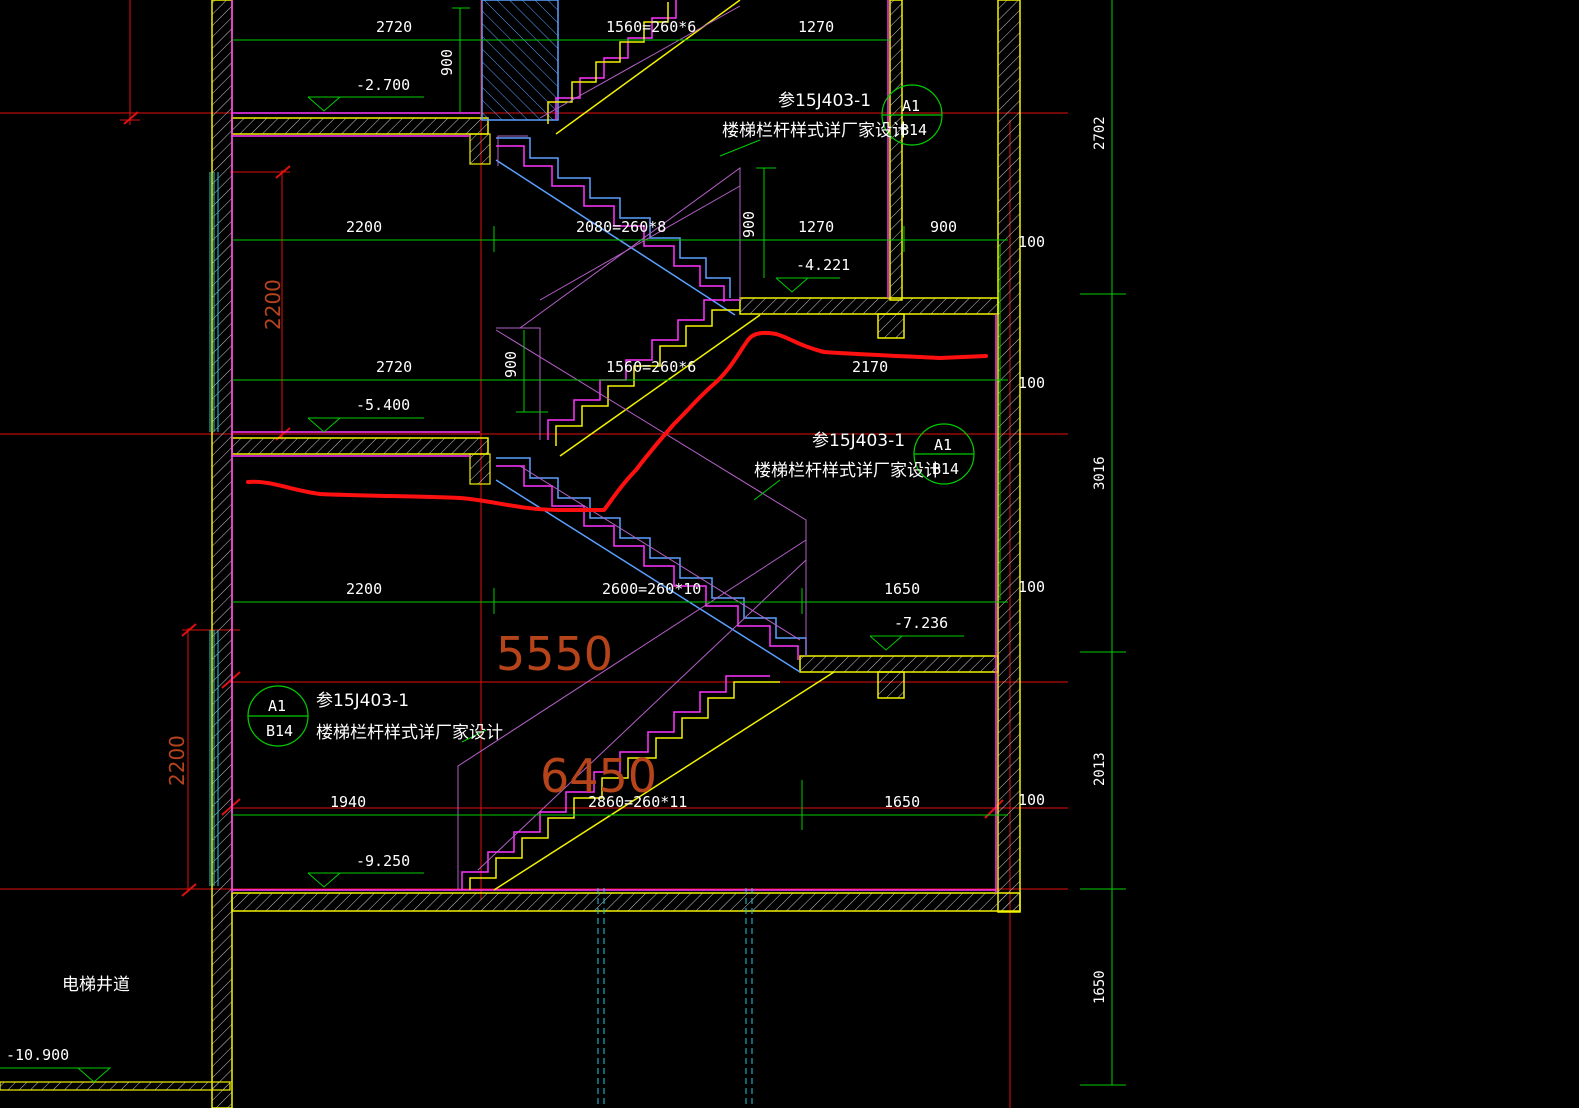  I want to click on level-l1: -2.700, so click(383, 85).